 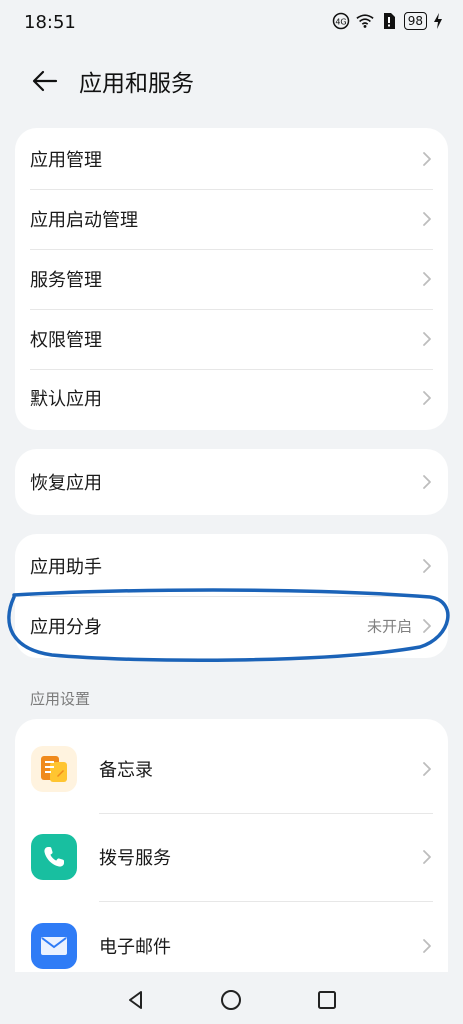 What do you see at coordinates (135, 947) in the screenshot?
I see `list-item-label: 电子邮件` at bounding box center [135, 947].